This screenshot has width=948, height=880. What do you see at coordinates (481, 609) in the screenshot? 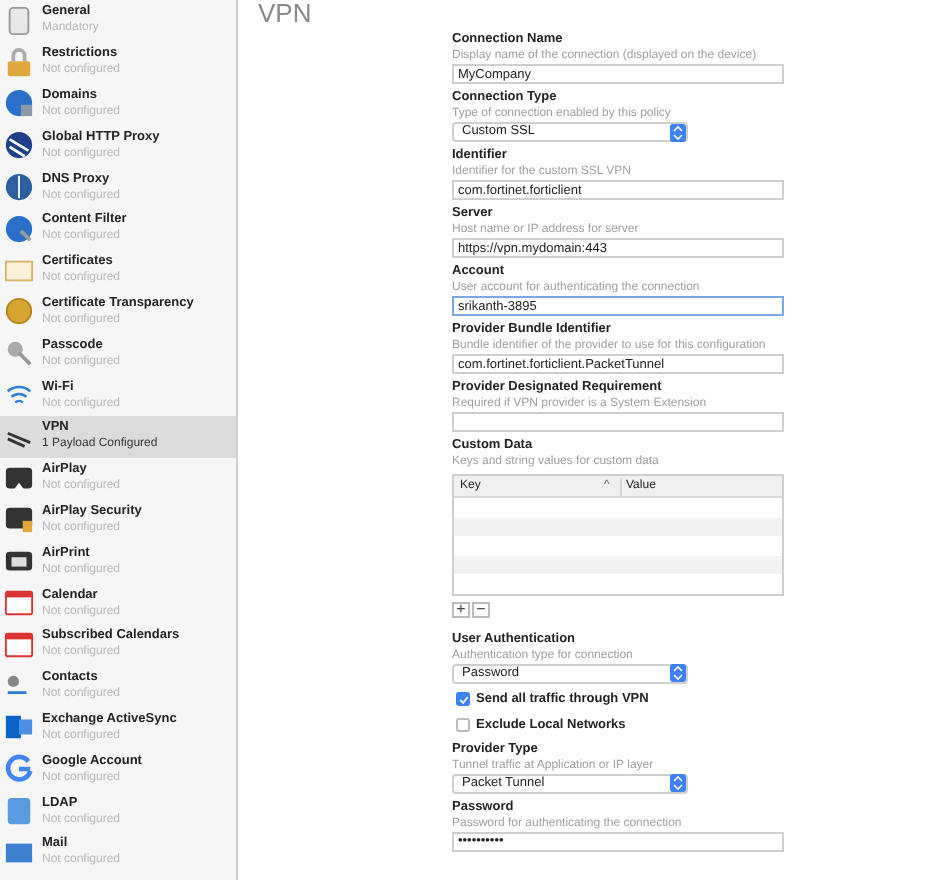
I see `remove-button: −` at bounding box center [481, 609].